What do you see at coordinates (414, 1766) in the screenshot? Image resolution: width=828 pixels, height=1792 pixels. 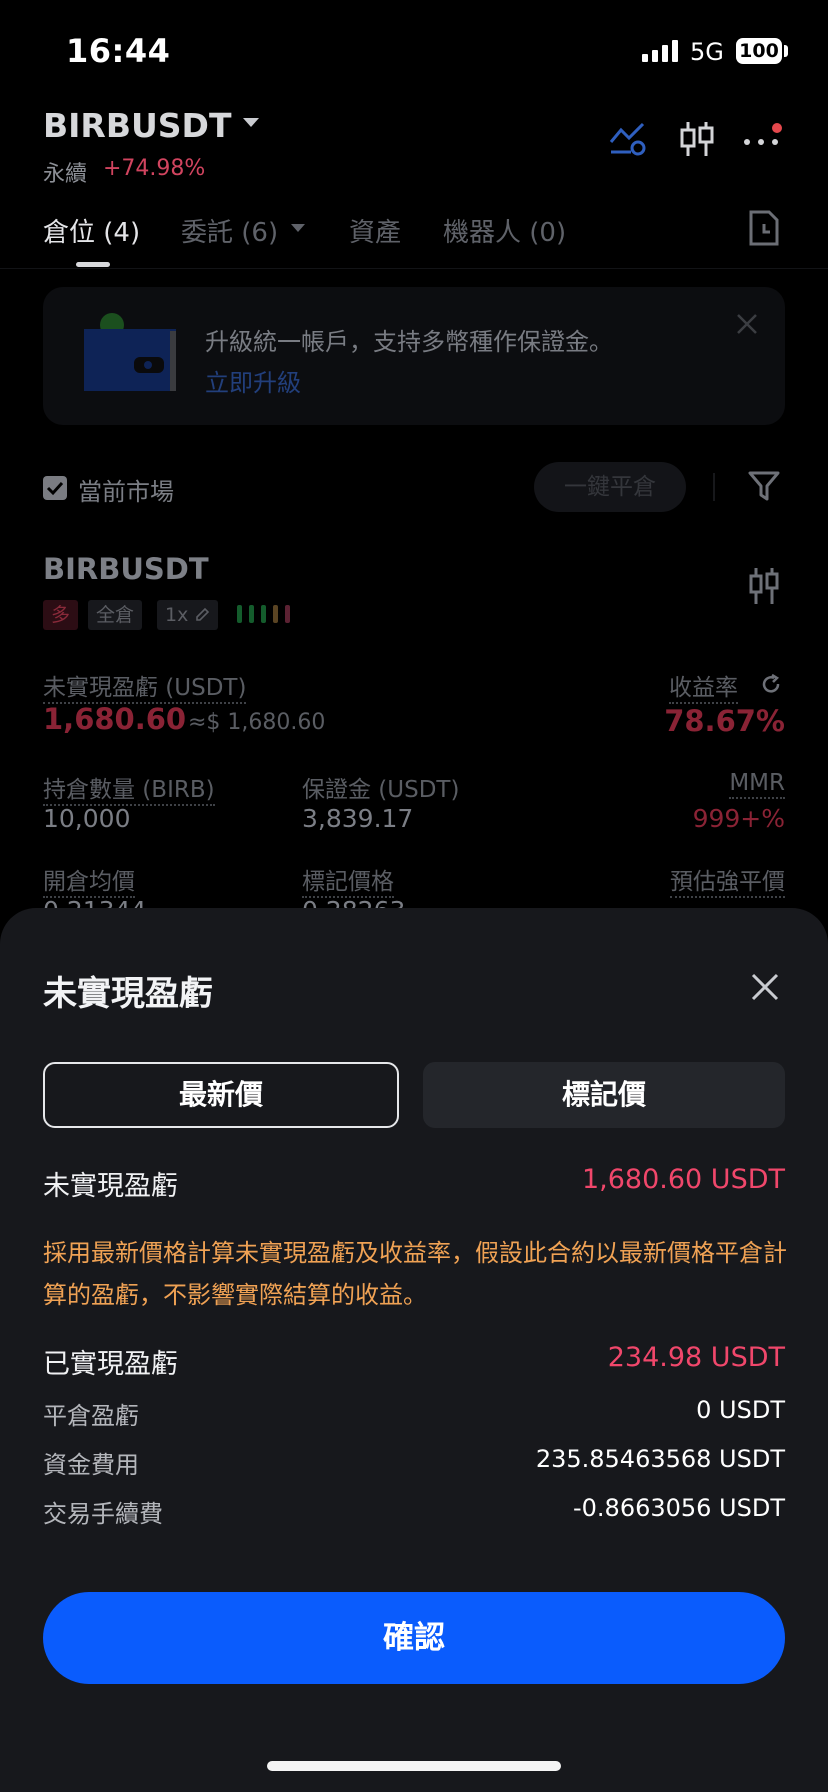 I see `home-indicator` at bounding box center [414, 1766].